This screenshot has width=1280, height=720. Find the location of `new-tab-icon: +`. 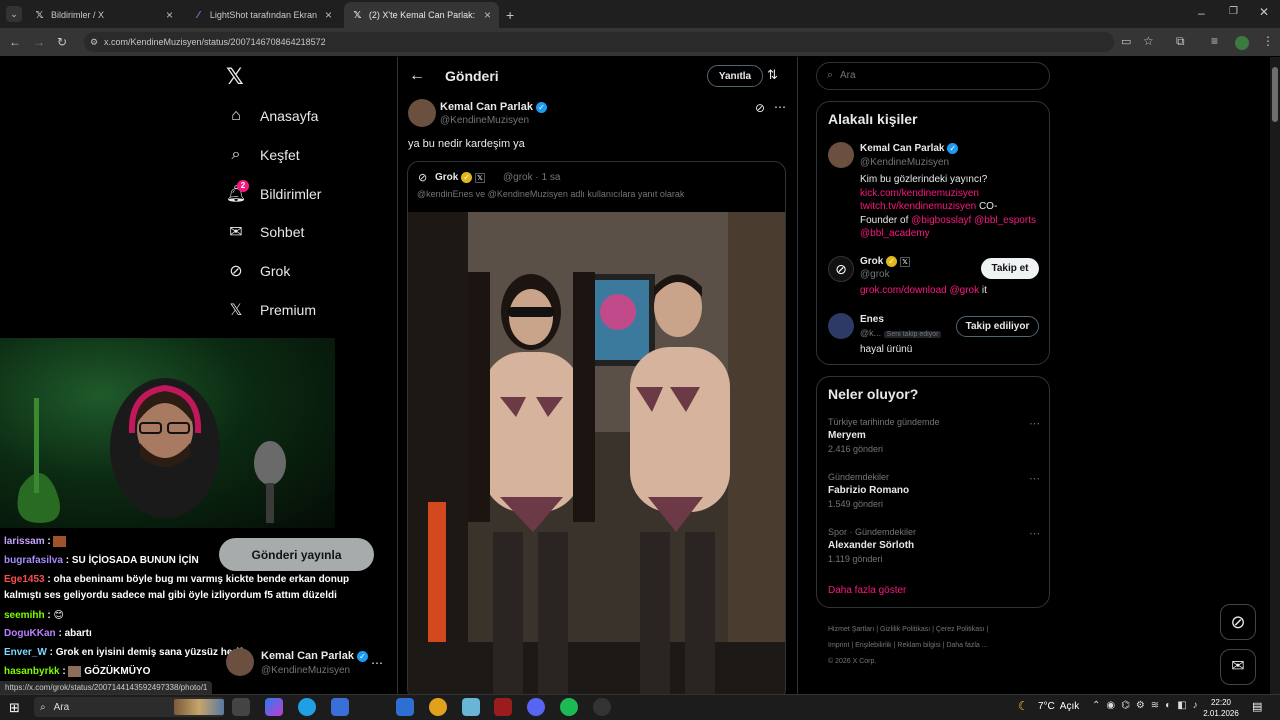

new-tab-icon: + is located at coordinates (510, 15).